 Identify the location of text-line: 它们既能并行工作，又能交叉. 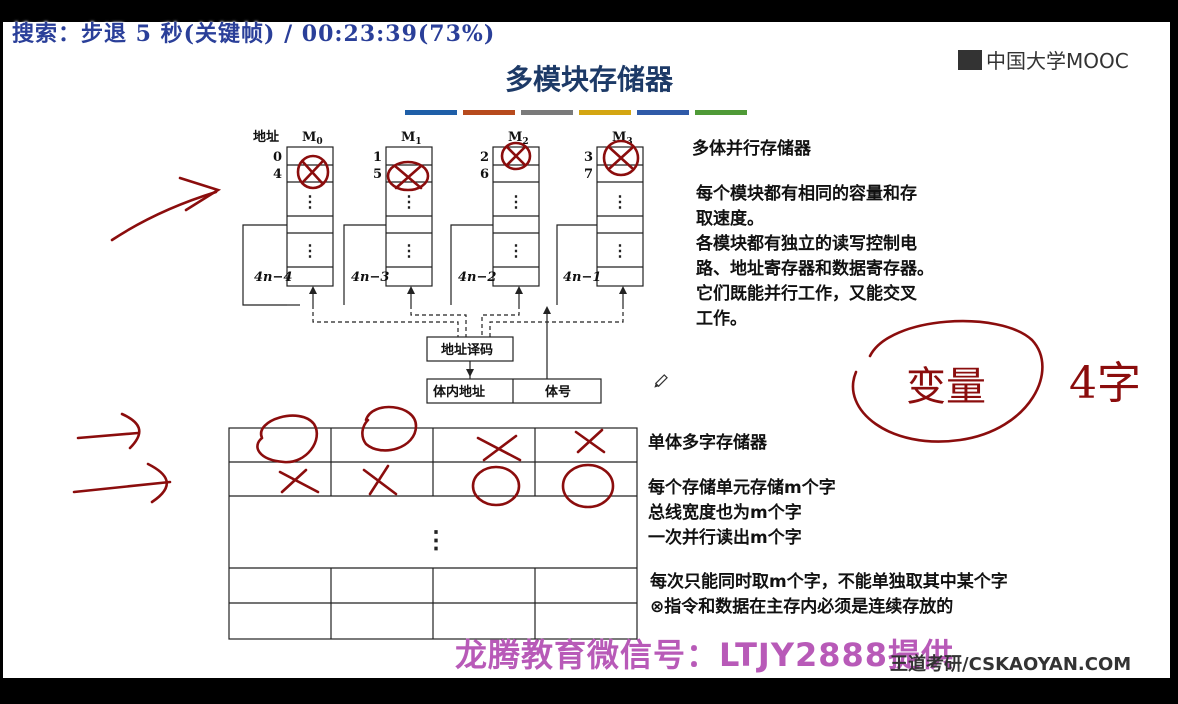
(806, 294).